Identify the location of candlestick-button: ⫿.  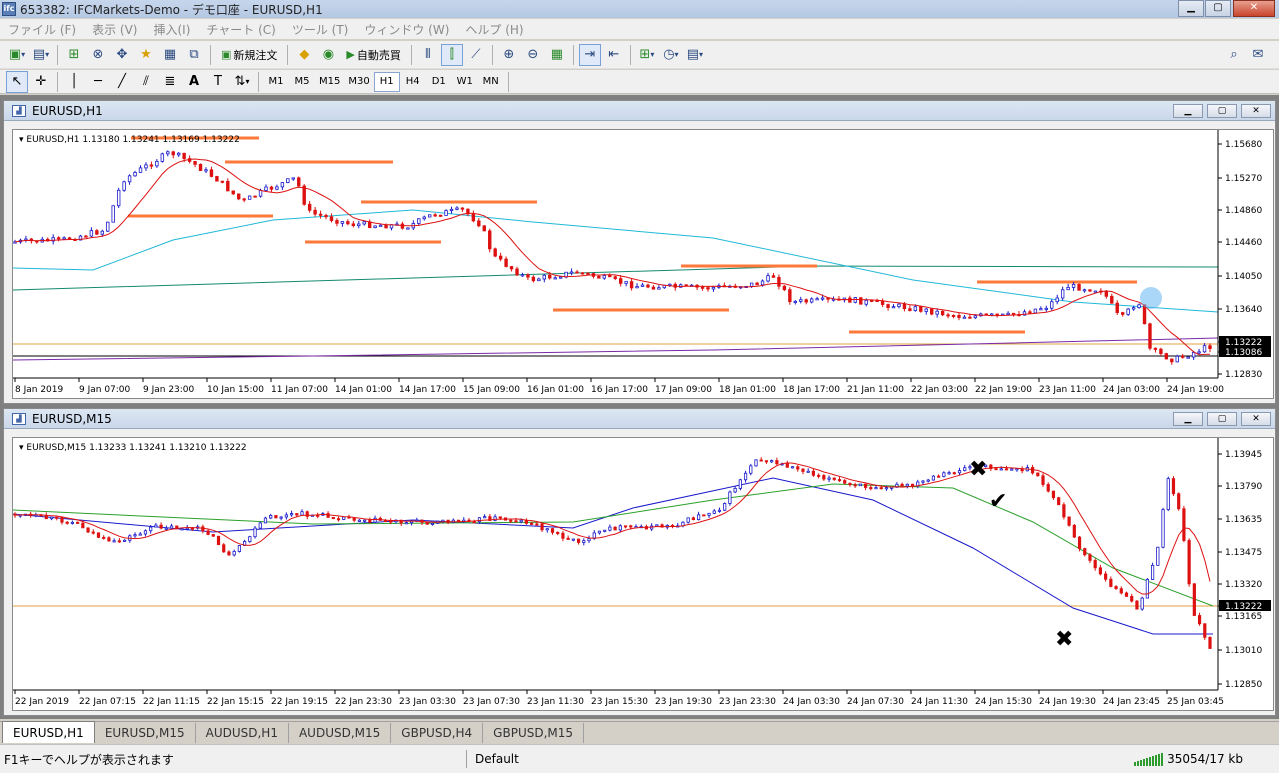
(451, 54).